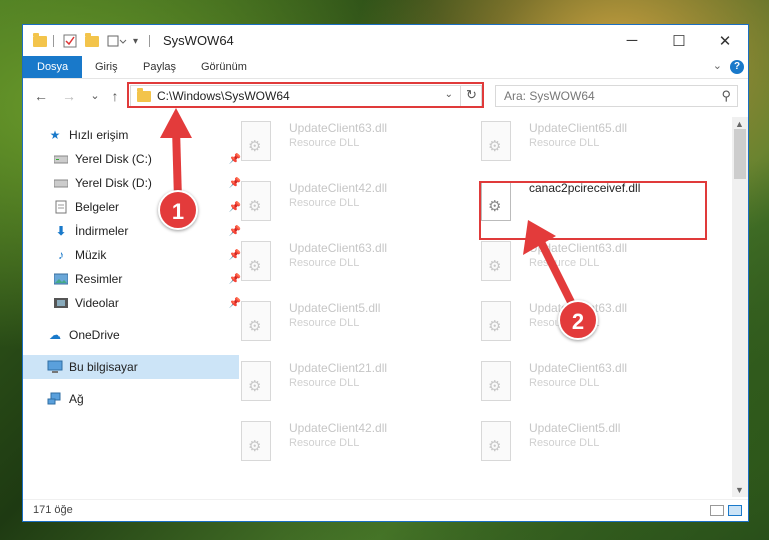  What do you see at coordinates (539, 237) in the screenshot?
I see `arrow-2-head` at bounding box center [539, 237].